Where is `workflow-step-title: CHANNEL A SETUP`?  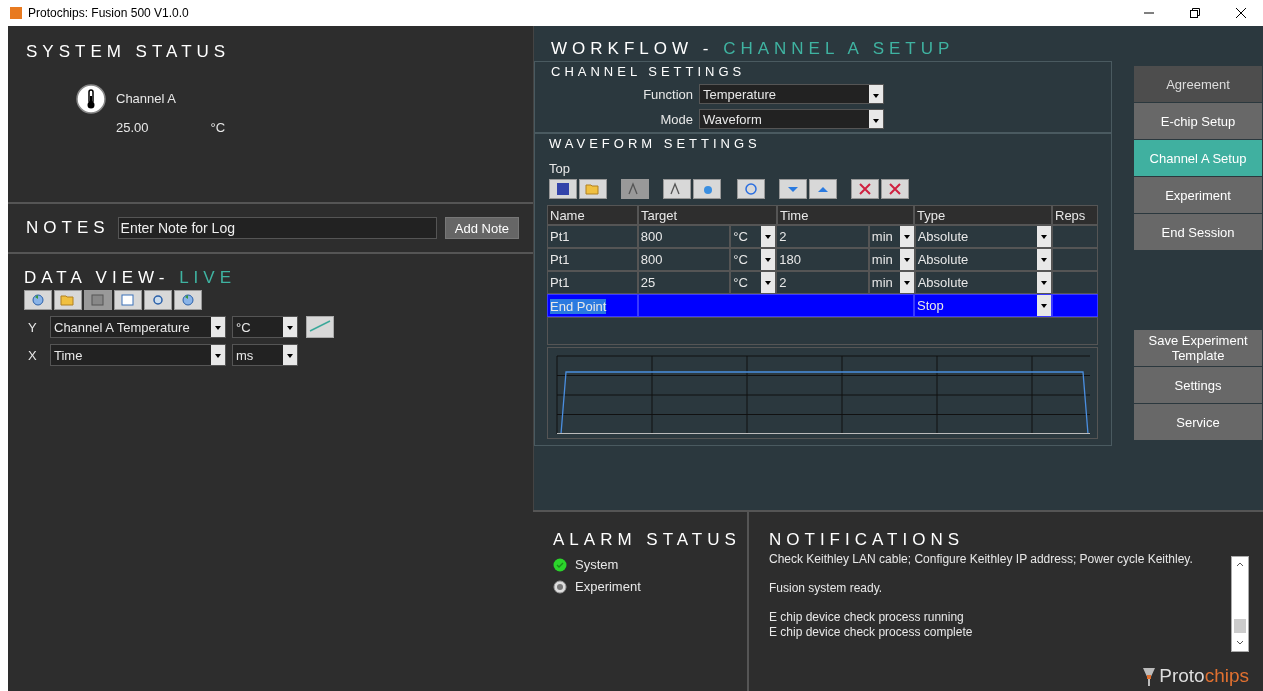
workflow-step-title: CHANNEL A SETUP is located at coordinates (839, 48).